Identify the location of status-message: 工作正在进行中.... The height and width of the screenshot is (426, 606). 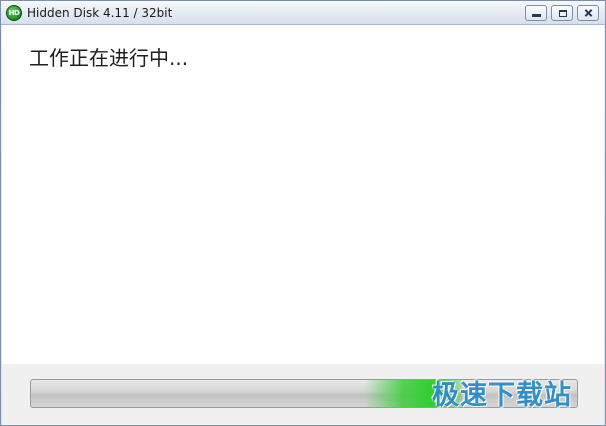
(109, 58).